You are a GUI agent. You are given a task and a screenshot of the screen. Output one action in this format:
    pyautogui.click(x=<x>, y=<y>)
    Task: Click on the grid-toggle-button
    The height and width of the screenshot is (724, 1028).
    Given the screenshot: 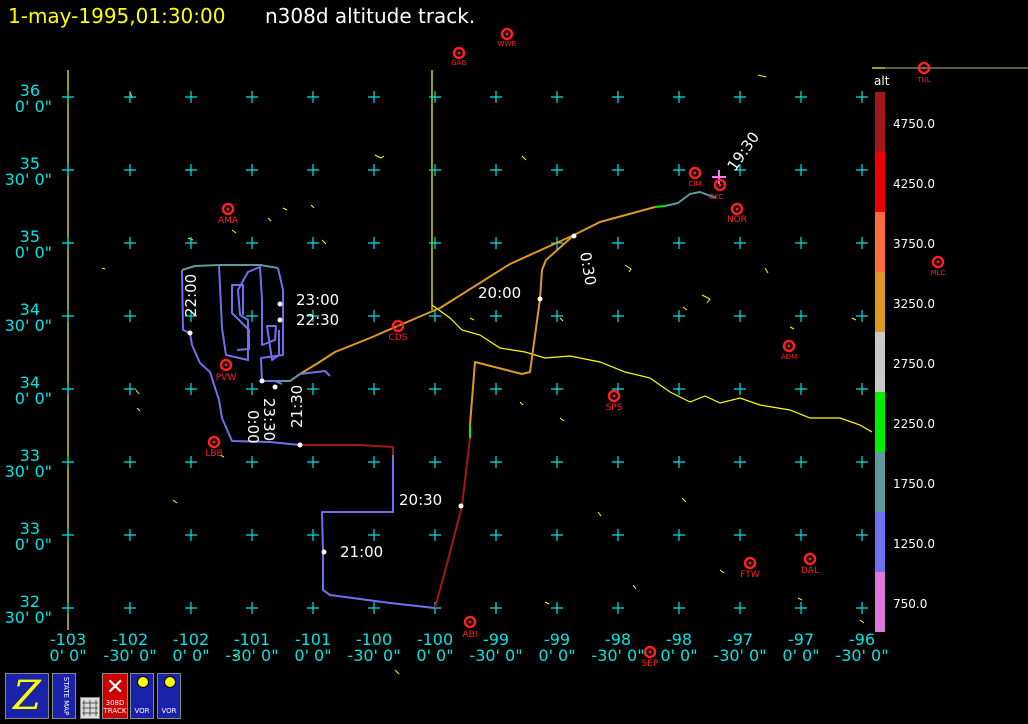 What is the action you would take?
    pyautogui.click(x=90, y=708)
    